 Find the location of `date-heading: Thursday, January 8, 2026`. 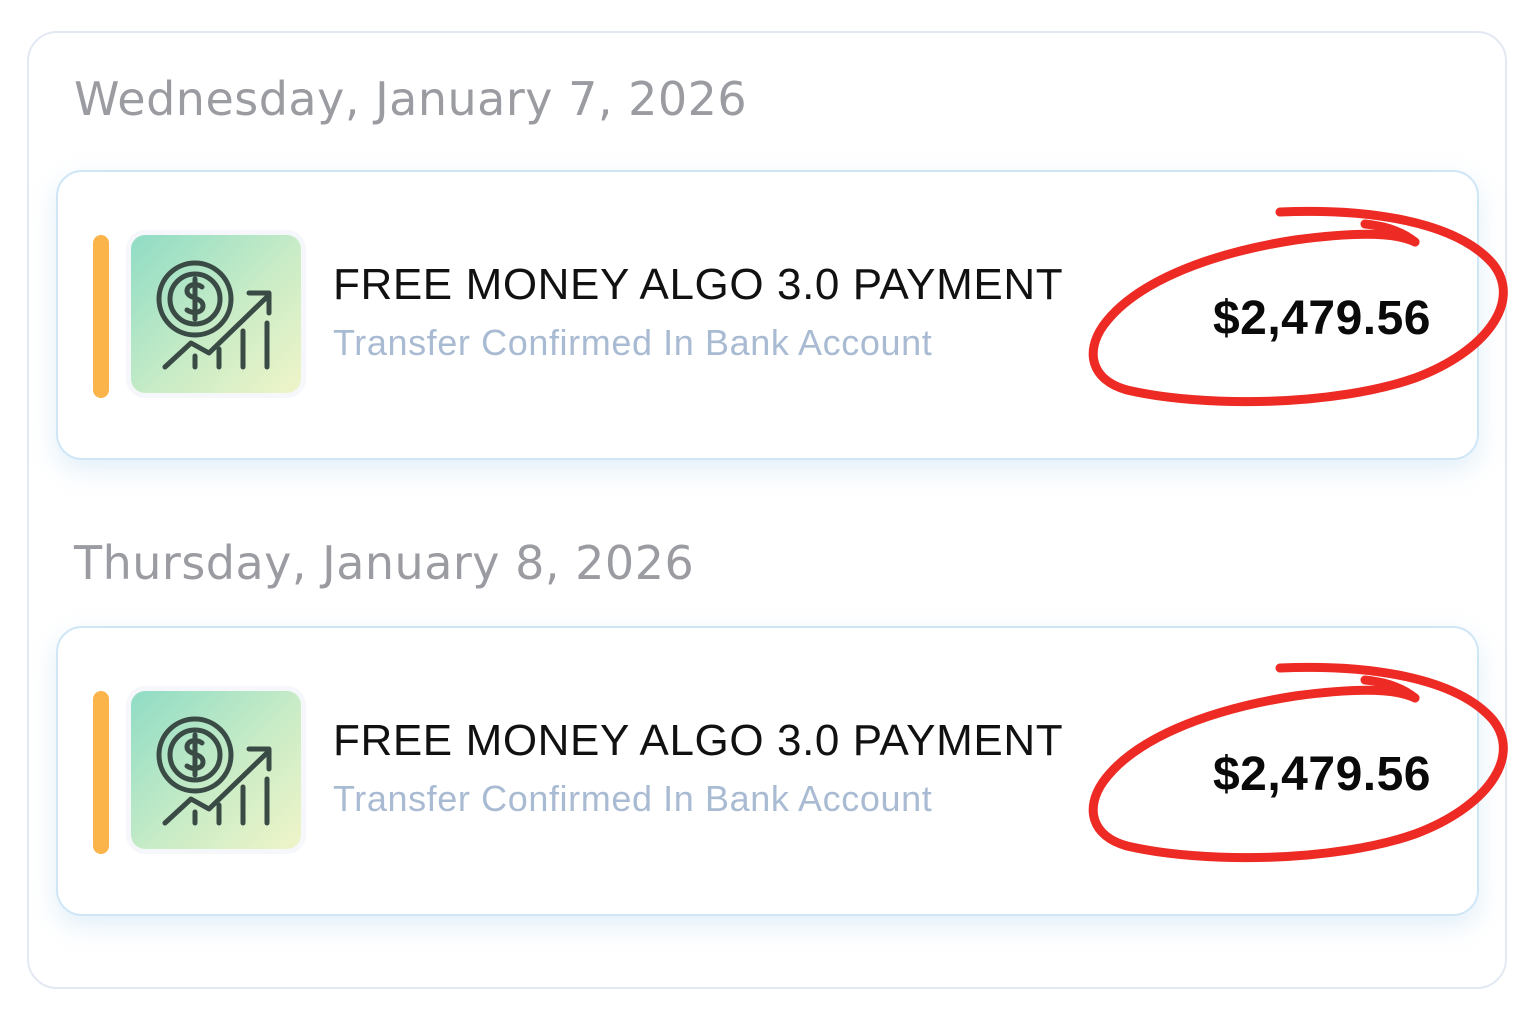

date-heading: Thursday, January 8, 2026 is located at coordinates (384, 563).